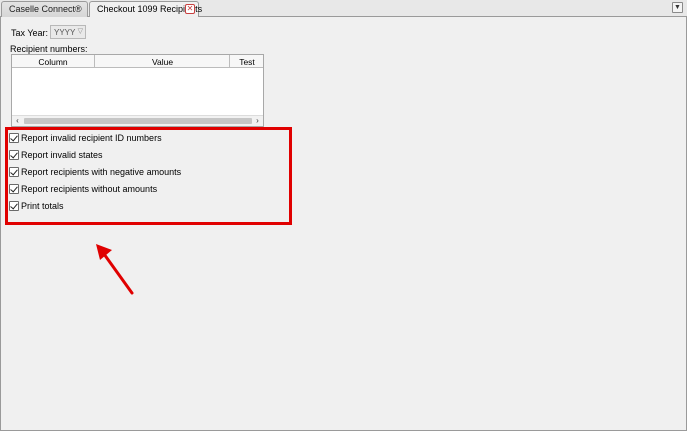  Describe the element at coordinates (163, 61) in the screenshot. I see `column-header-value: Value` at that location.